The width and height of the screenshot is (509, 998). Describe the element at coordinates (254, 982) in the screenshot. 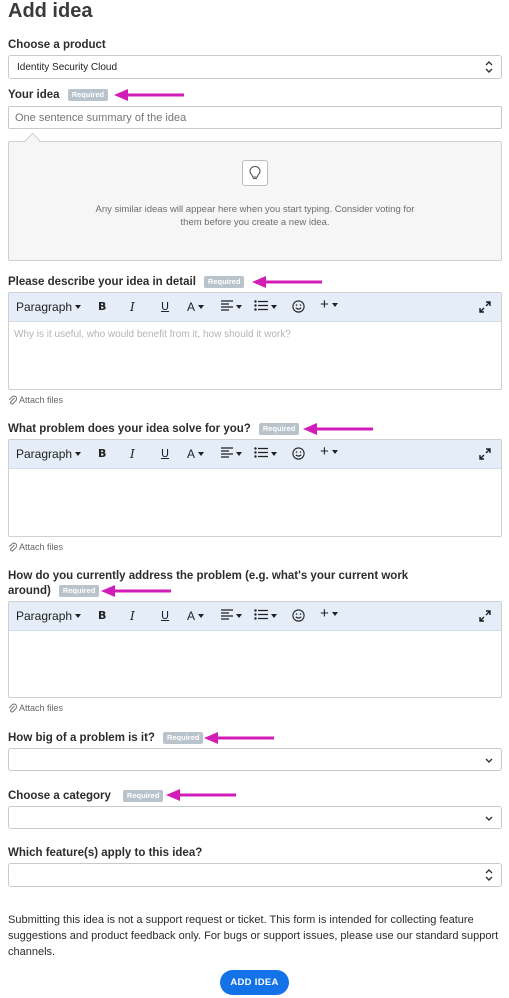

I see `add-idea-button: ADD IDEA` at that location.